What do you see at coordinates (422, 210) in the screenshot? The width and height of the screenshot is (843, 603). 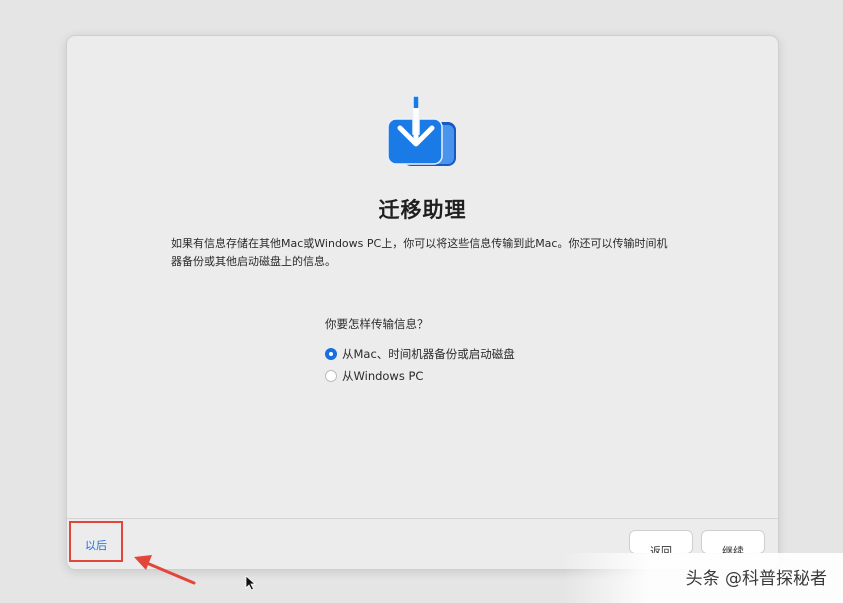 I see `dialog-title: 迁移助理` at bounding box center [422, 210].